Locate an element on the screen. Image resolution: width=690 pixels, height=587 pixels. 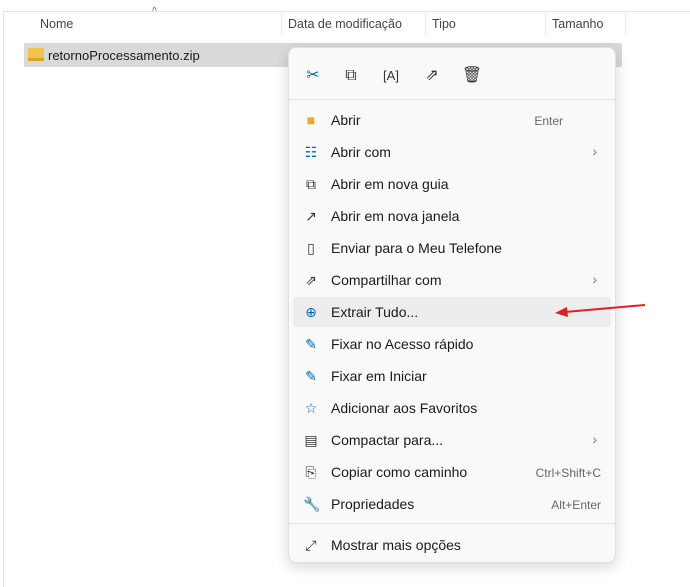
shortcut-label: Enter is located at coordinates (548, 121).